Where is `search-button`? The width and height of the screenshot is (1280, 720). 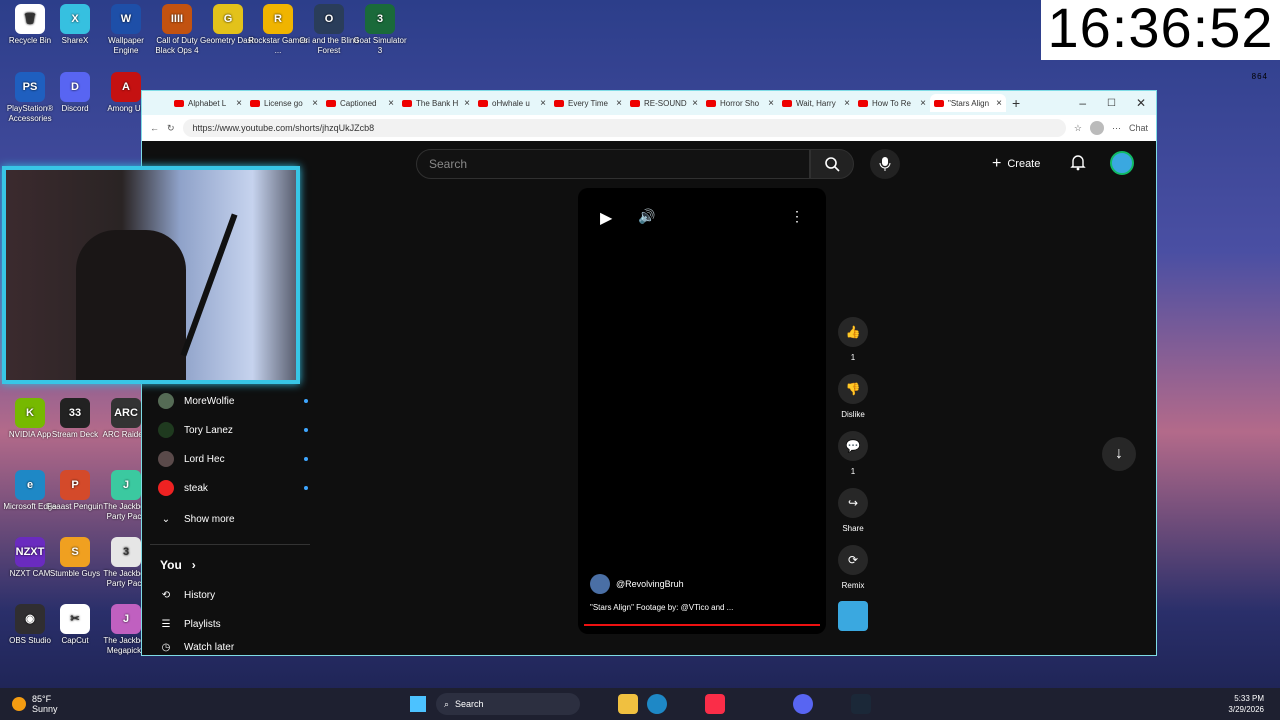
search-button is located at coordinates (832, 164).